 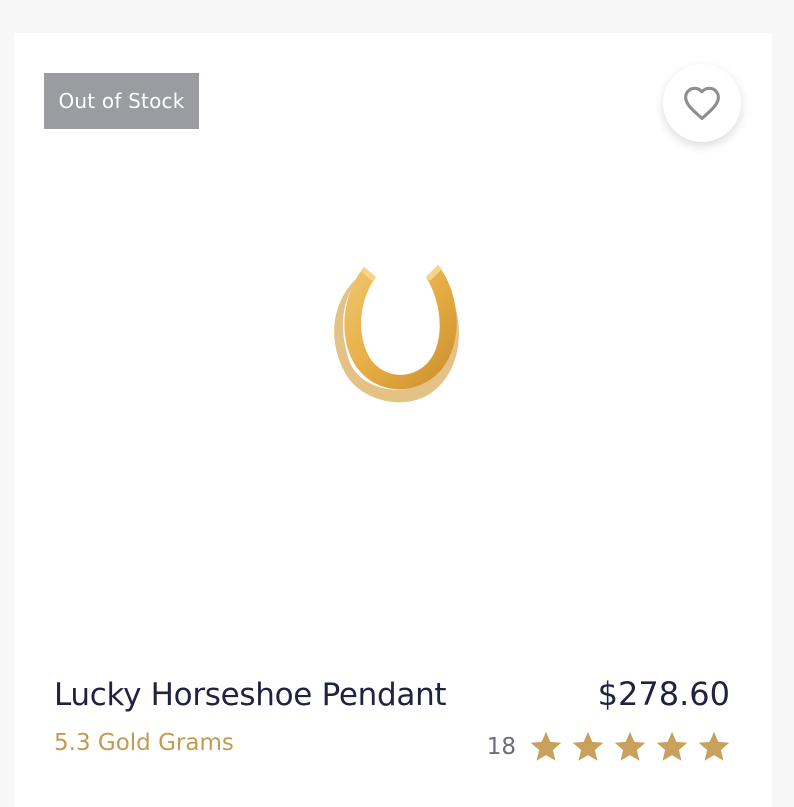 I want to click on rating: 18, so click(x=609, y=747).